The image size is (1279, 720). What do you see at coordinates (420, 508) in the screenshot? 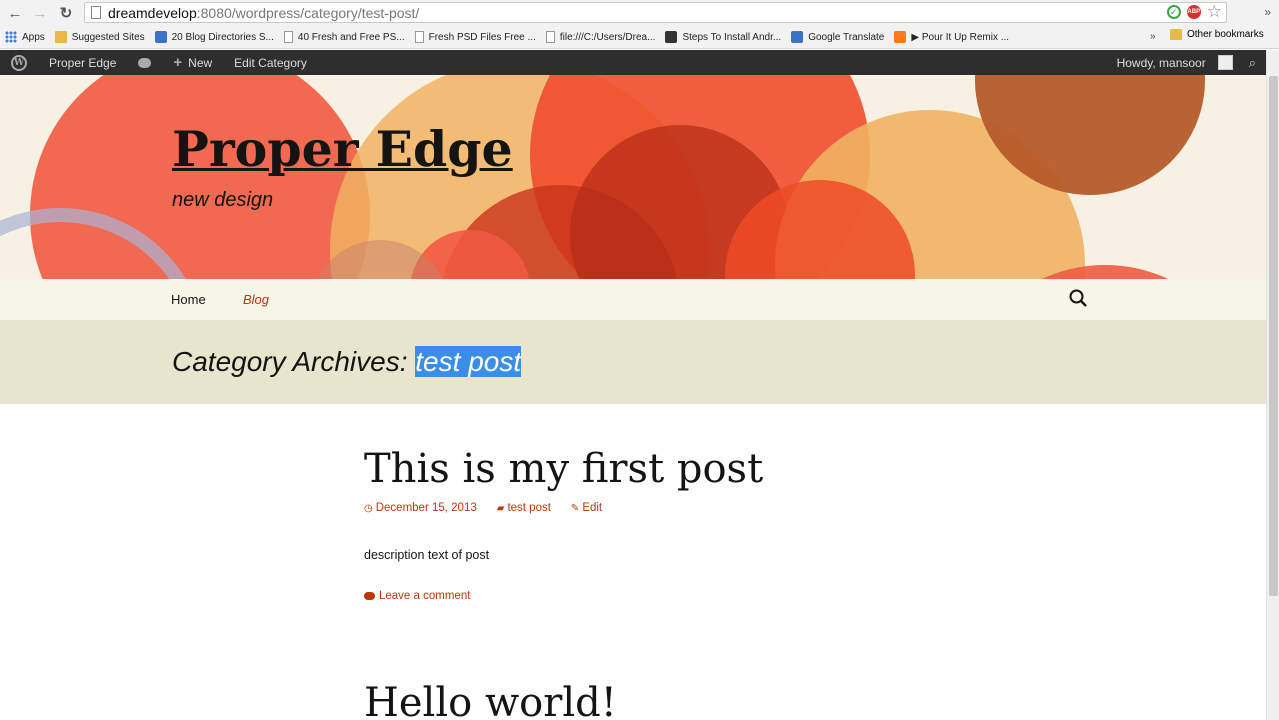
I see `post-date-link: ◷ December 15, 2013` at bounding box center [420, 508].